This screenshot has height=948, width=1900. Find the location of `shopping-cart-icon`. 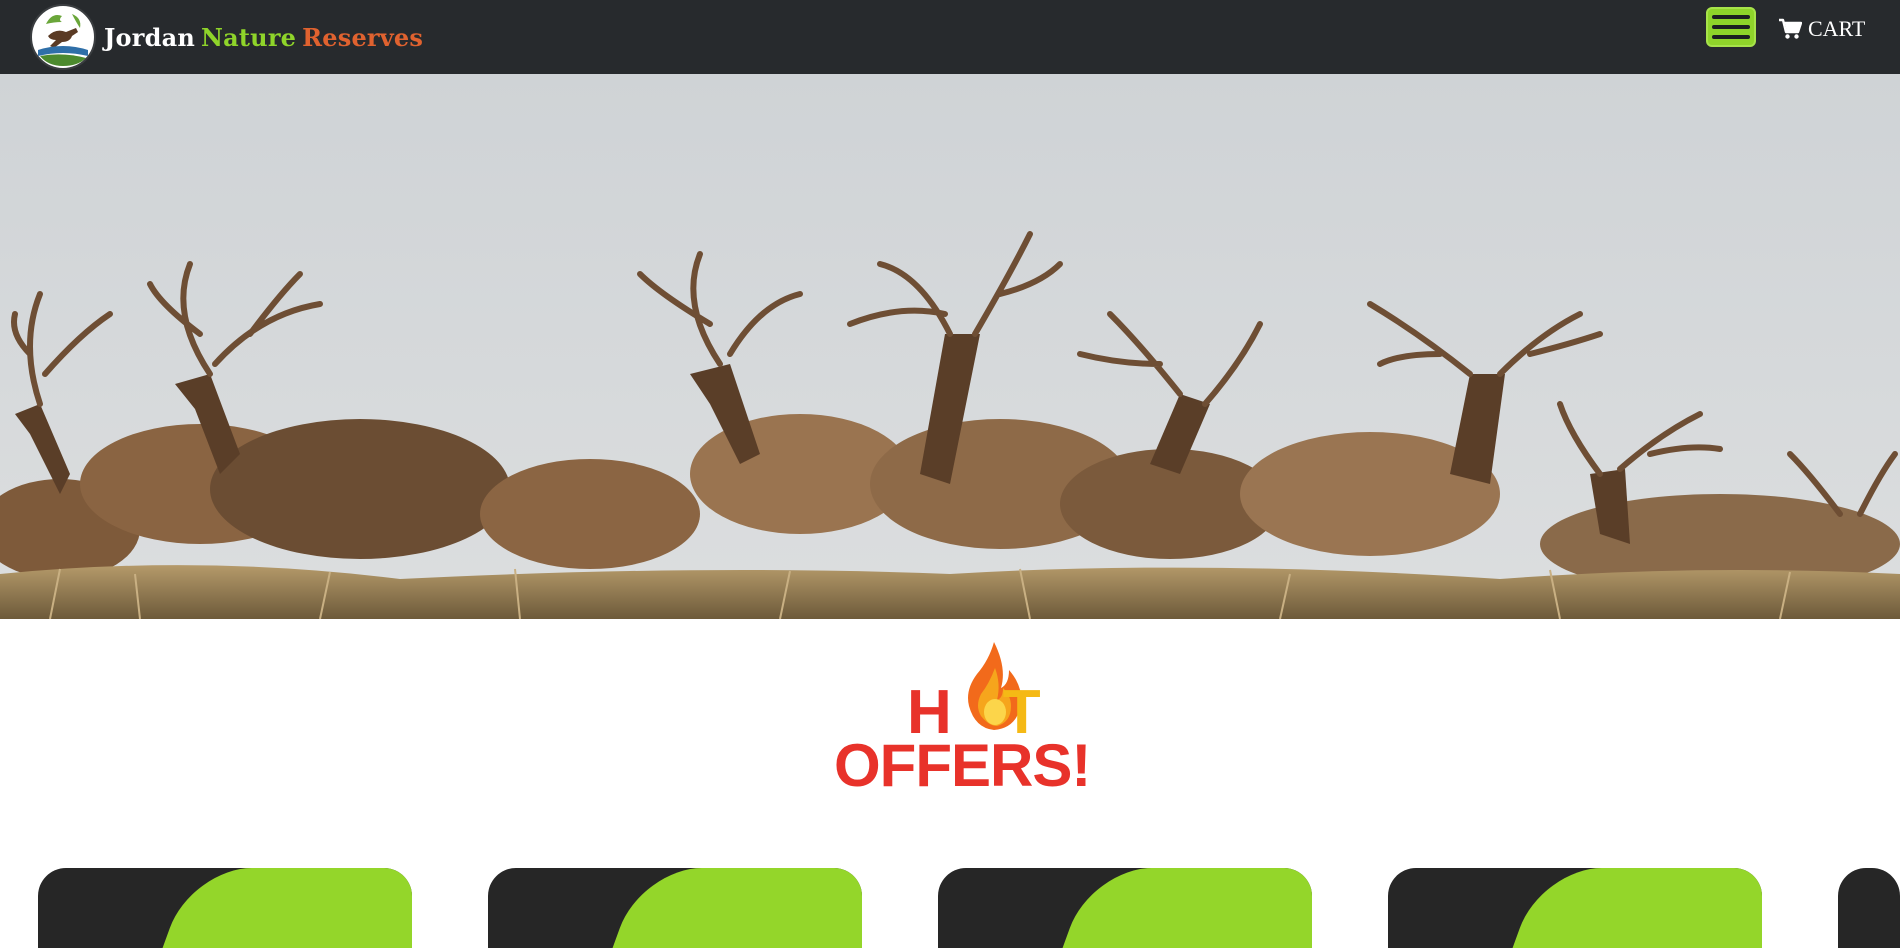

shopping-cart-icon is located at coordinates (1790, 28).